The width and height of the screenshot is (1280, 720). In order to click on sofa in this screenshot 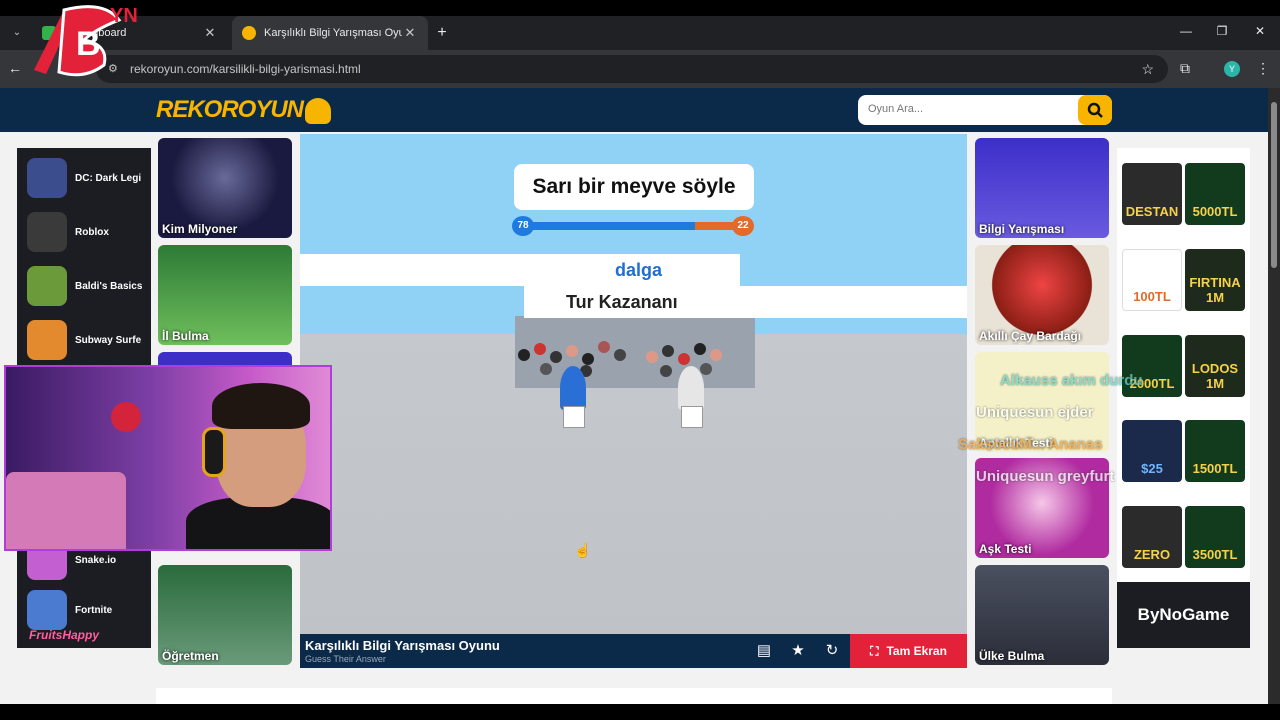, I will do `click(66, 510)`.